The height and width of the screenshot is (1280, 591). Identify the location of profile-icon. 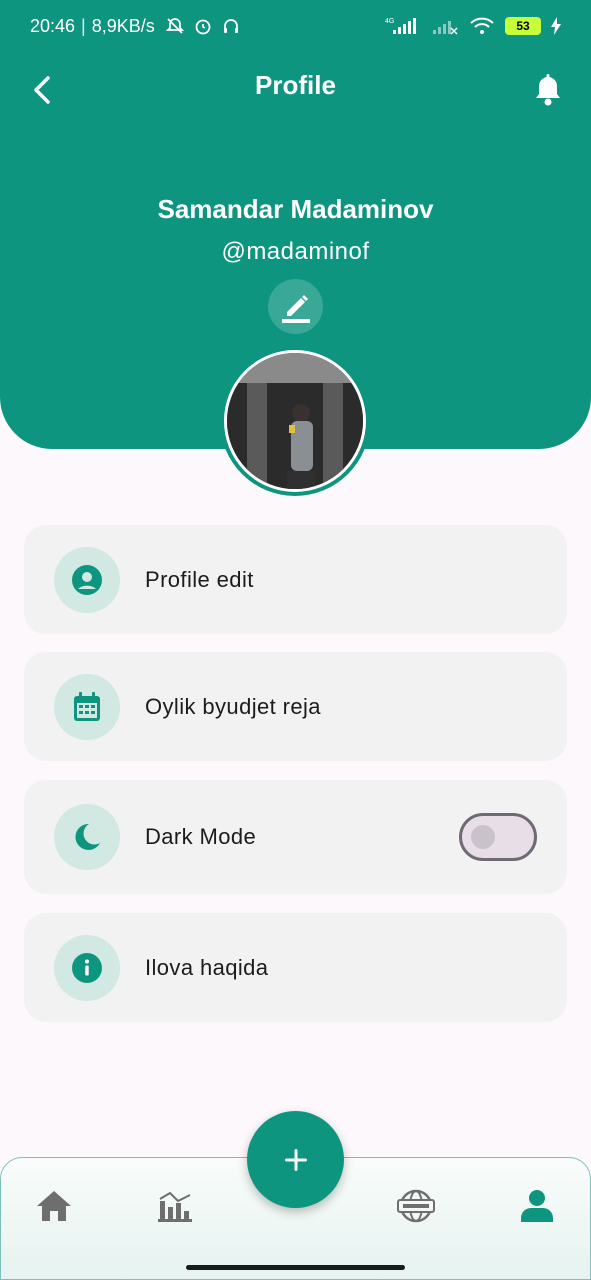
(537, 1206).